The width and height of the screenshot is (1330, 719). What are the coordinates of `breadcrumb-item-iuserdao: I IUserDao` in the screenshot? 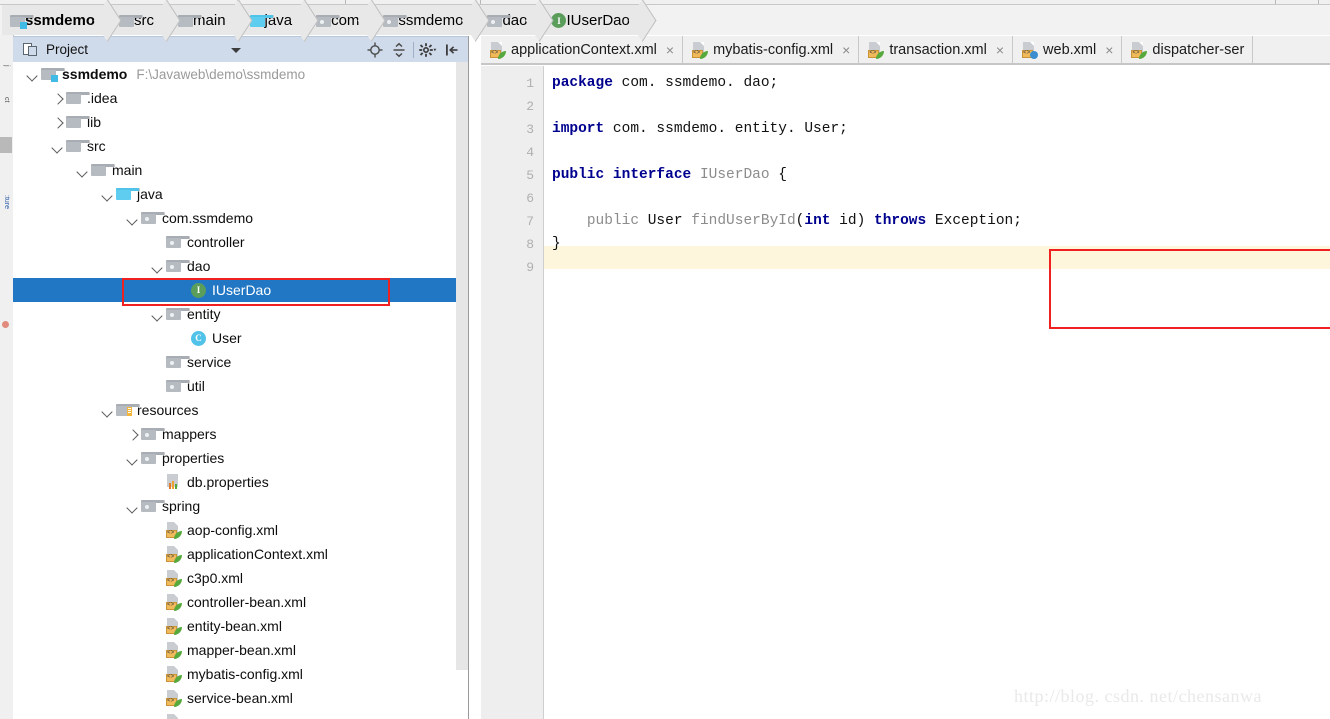 It's located at (594, 20).